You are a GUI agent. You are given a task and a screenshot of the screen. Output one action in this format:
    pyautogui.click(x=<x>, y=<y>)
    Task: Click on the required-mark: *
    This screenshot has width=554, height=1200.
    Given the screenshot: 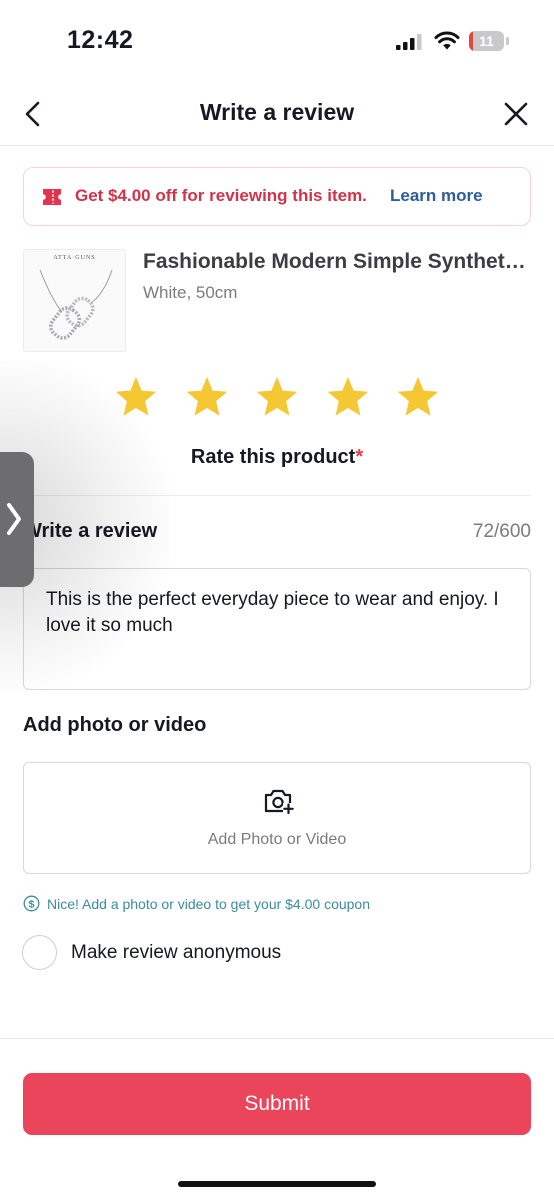 What is the action you would take?
    pyautogui.click(x=359, y=457)
    